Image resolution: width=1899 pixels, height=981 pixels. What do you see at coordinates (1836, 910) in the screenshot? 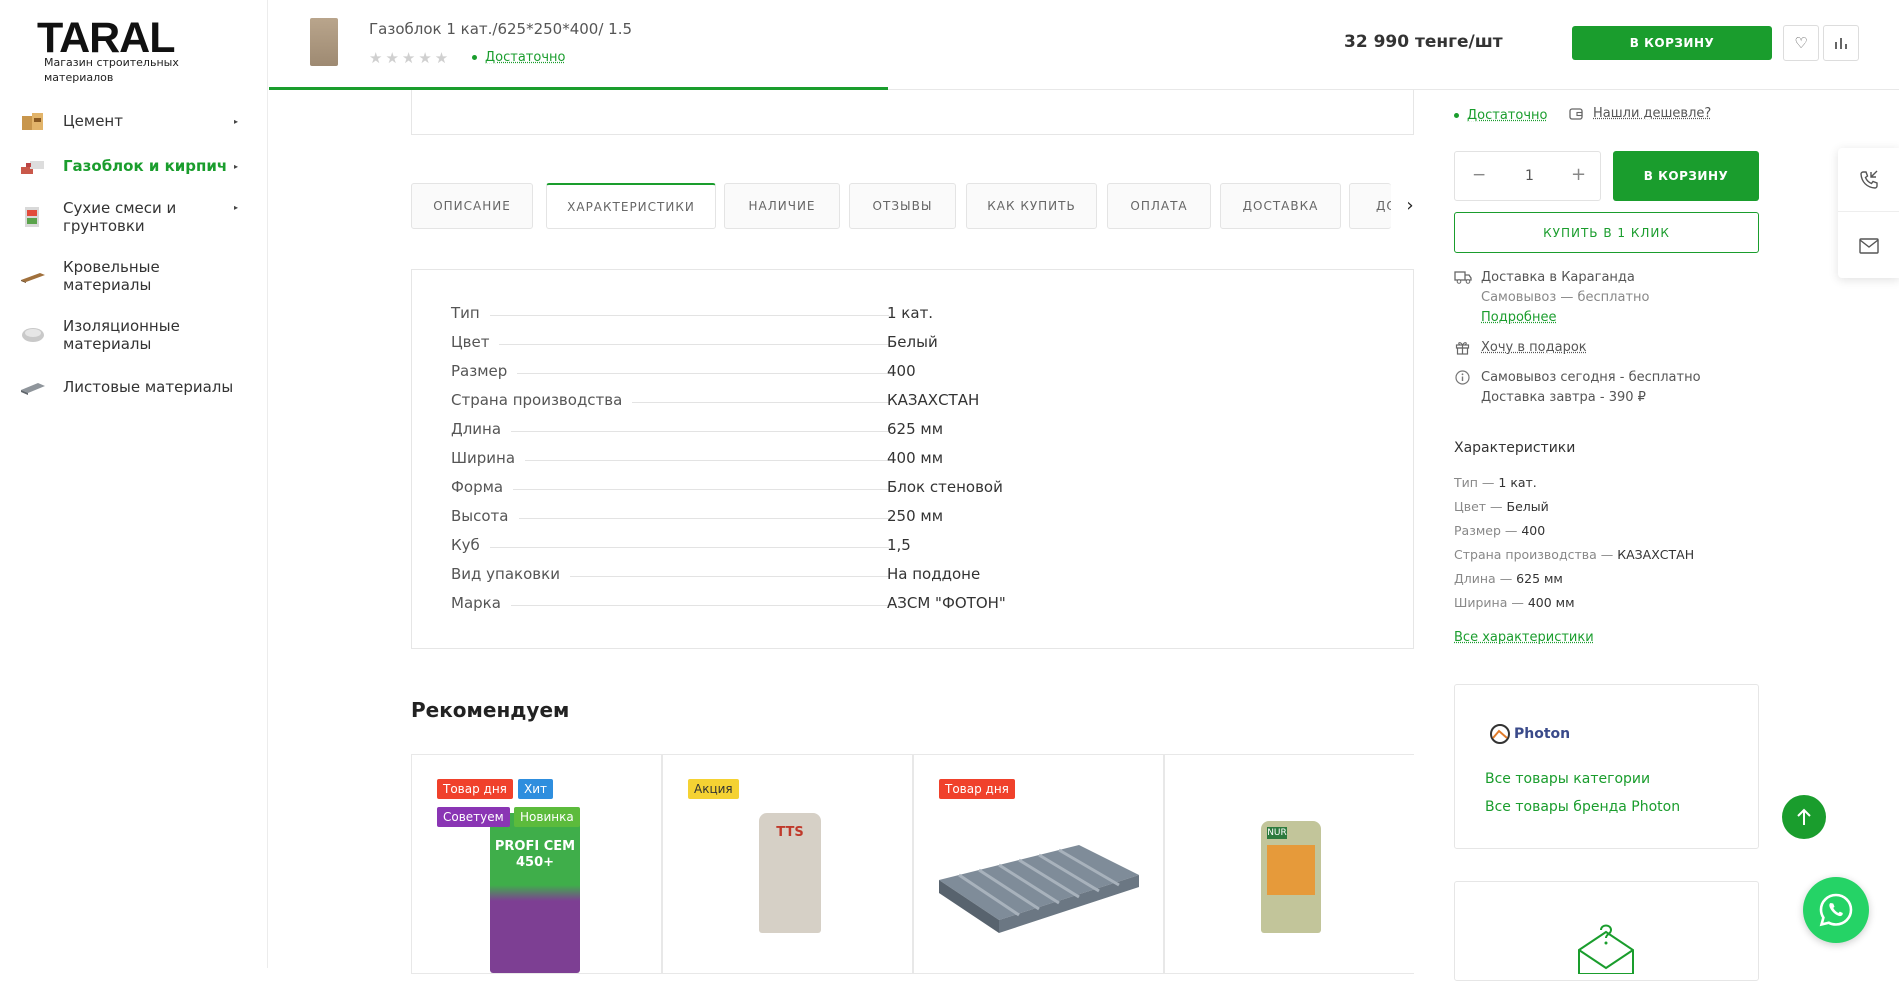
I see `whatsapp-button` at bounding box center [1836, 910].